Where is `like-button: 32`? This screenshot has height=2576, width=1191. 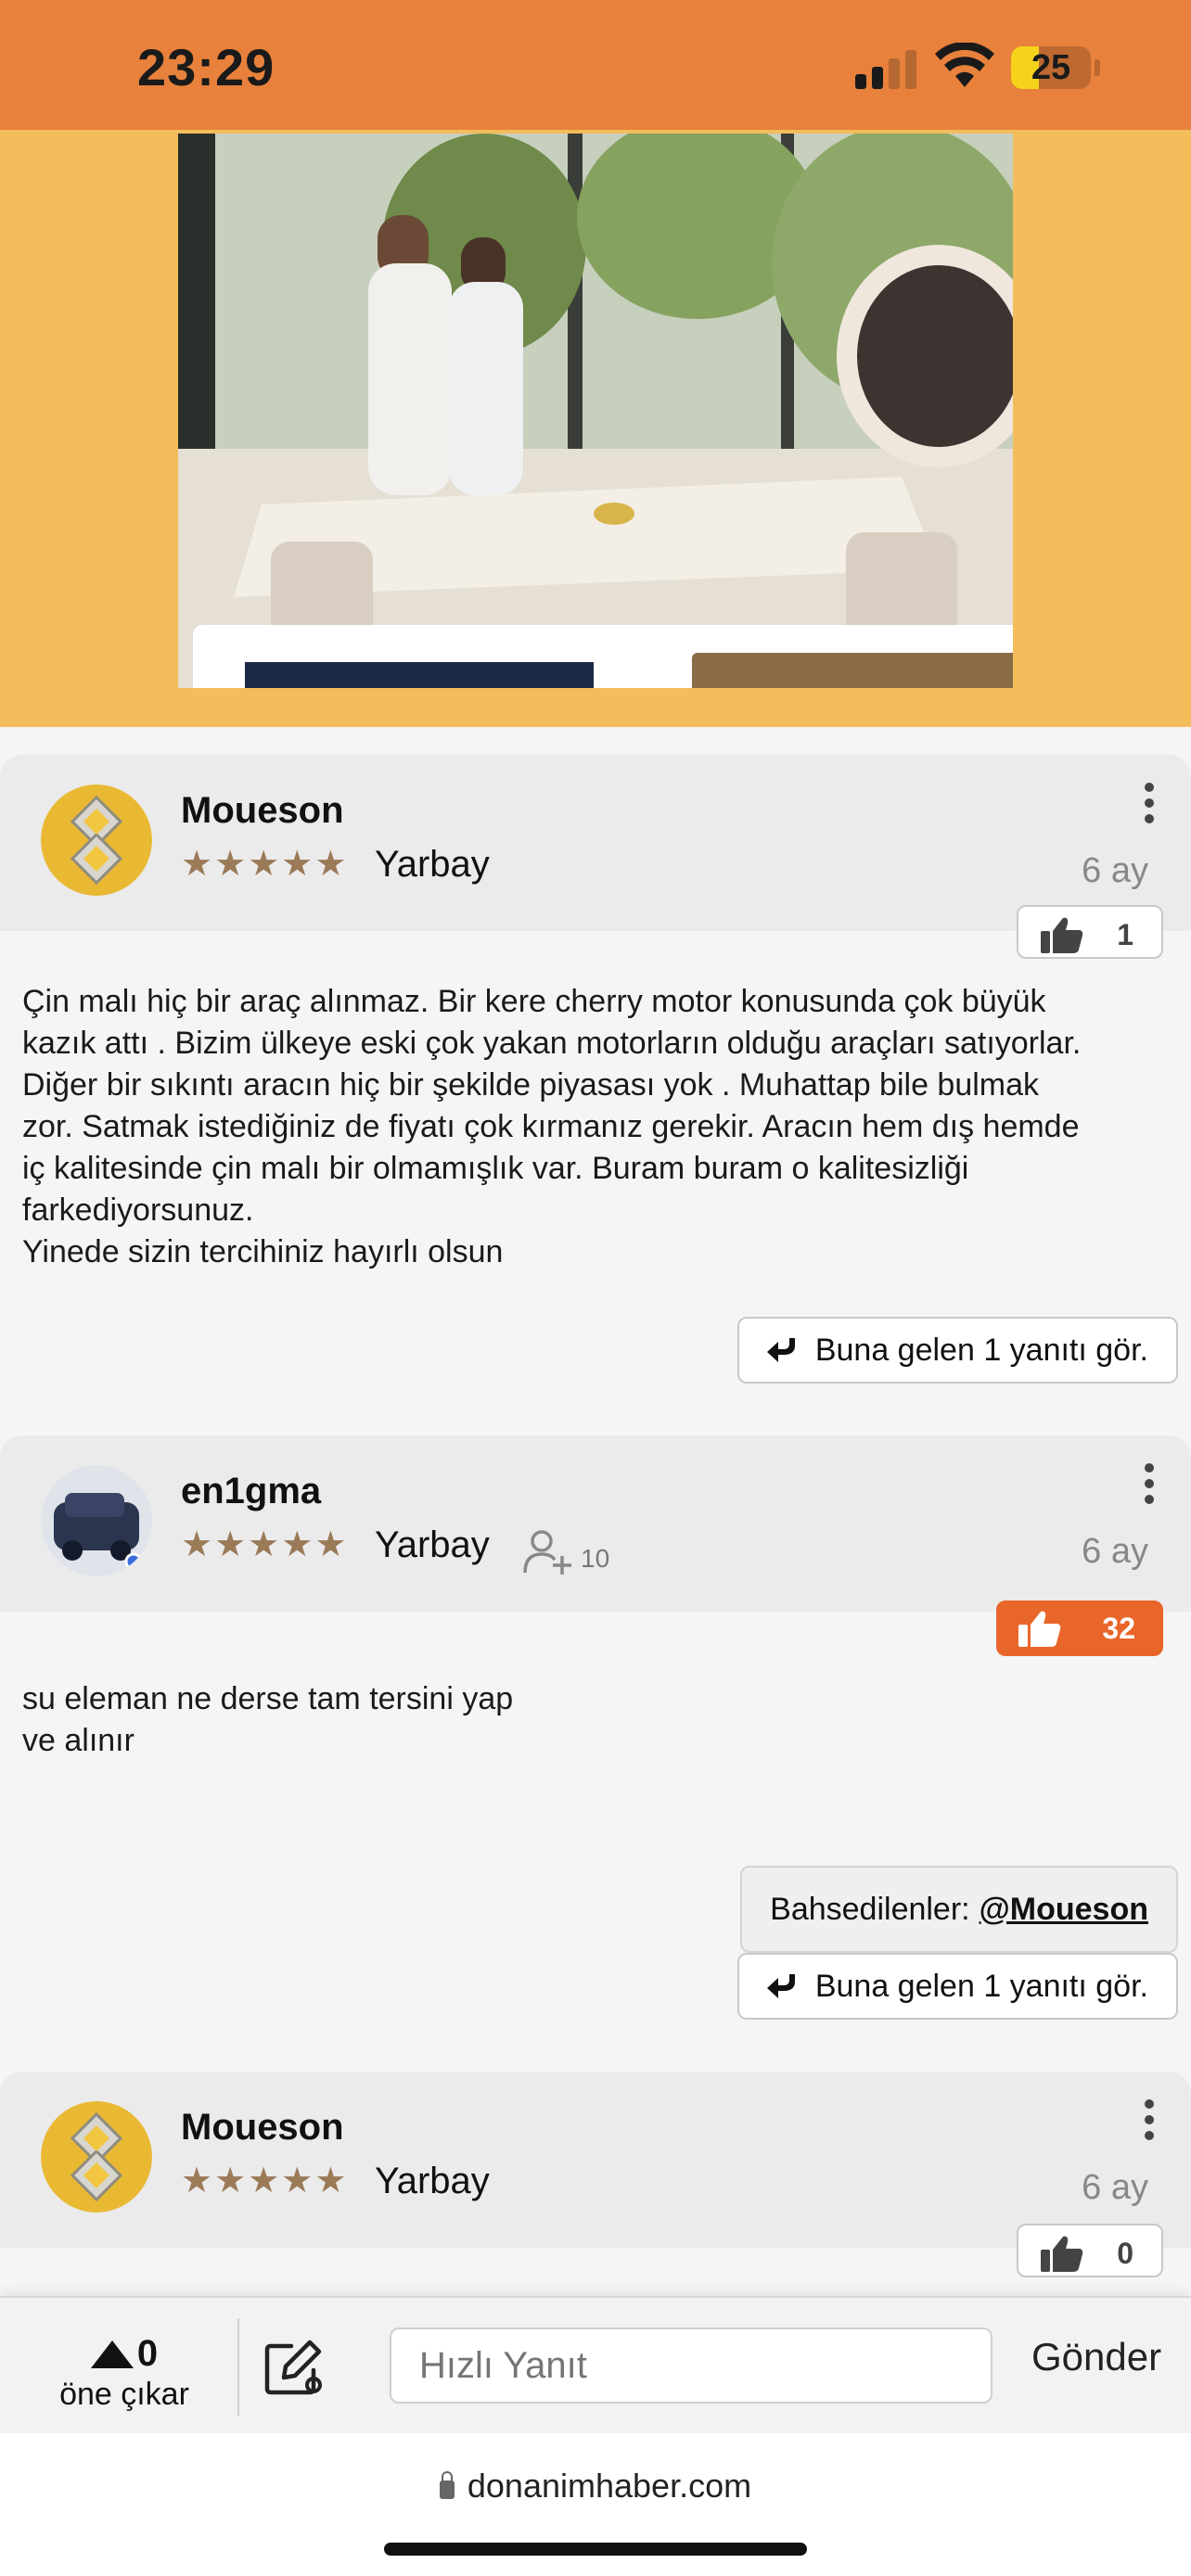 like-button: 32 is located at coordinates (1079, 1628).